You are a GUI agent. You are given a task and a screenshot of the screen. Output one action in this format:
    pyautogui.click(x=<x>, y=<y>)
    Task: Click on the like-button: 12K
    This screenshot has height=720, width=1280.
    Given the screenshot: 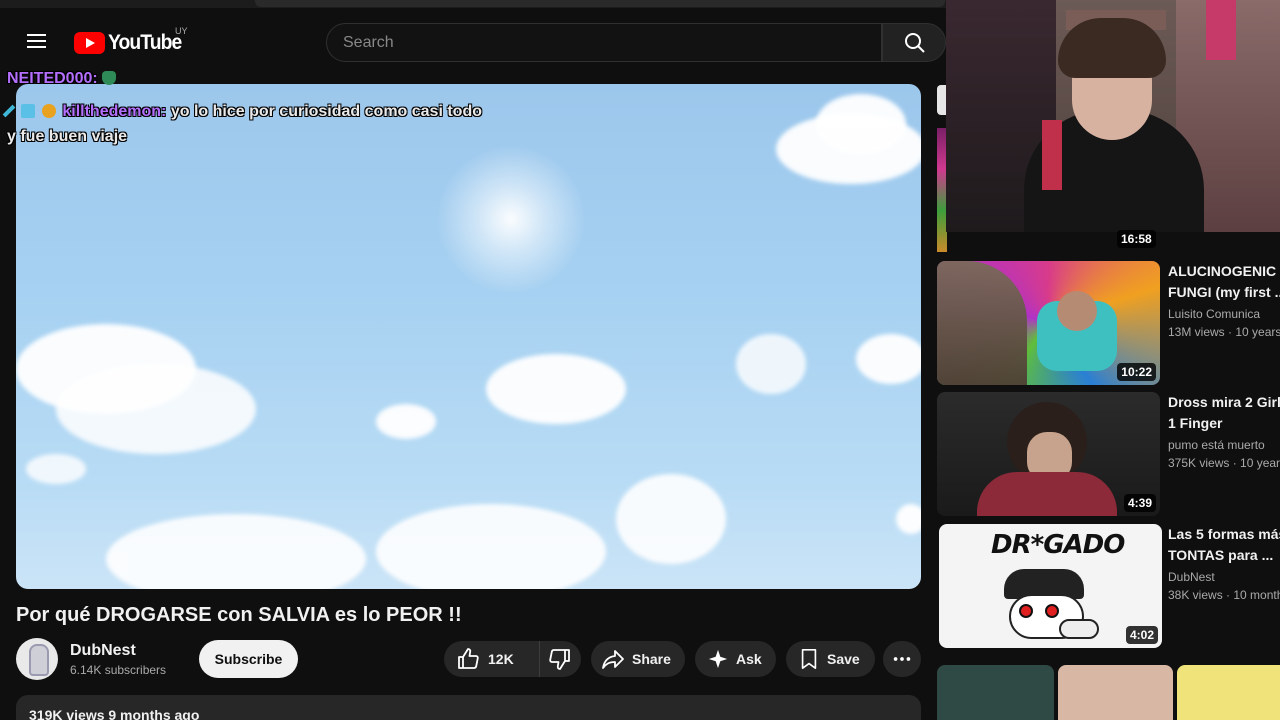 What is the action you would take?
    pyautogui.click(x=492, y=659)
    